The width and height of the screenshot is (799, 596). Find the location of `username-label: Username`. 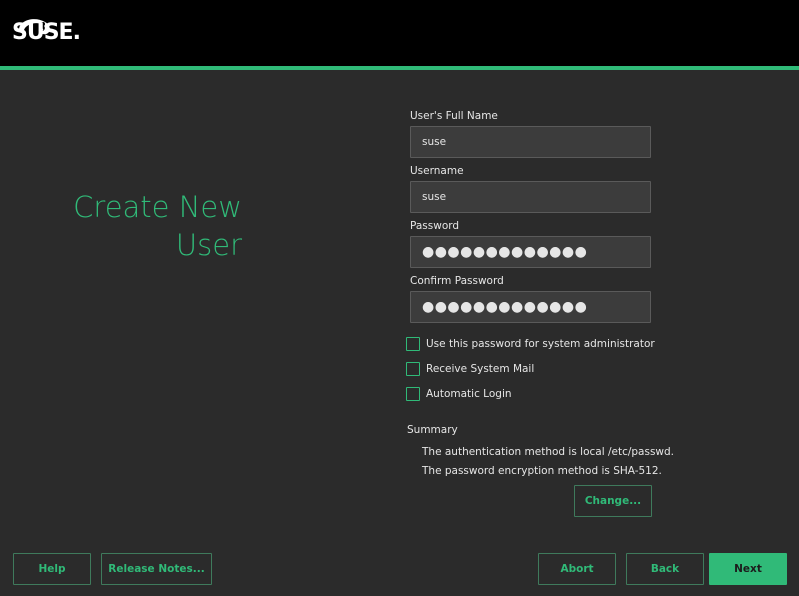

username-label: Username is located at coordinates (437, 171).